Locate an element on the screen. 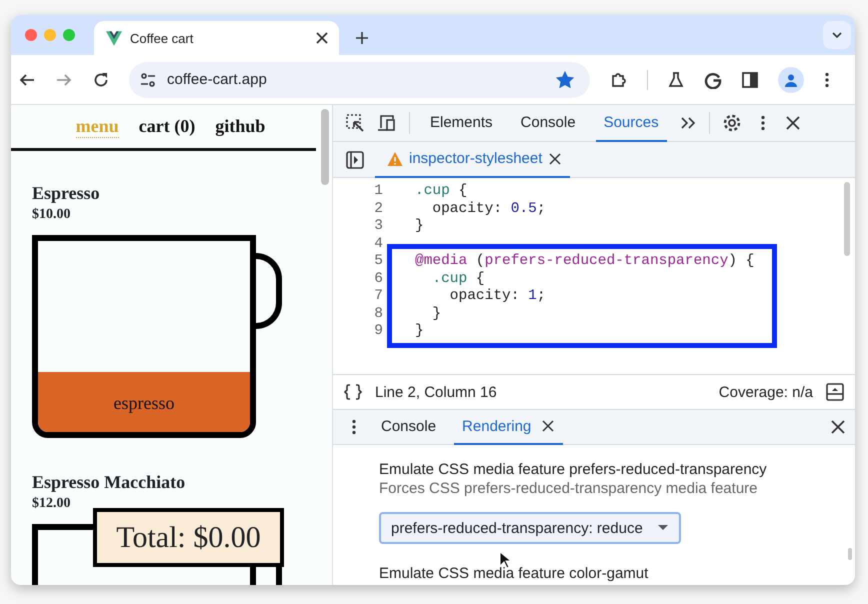 The image size is (868, 604). v-logo-icon is located at coordinates (114, 38).